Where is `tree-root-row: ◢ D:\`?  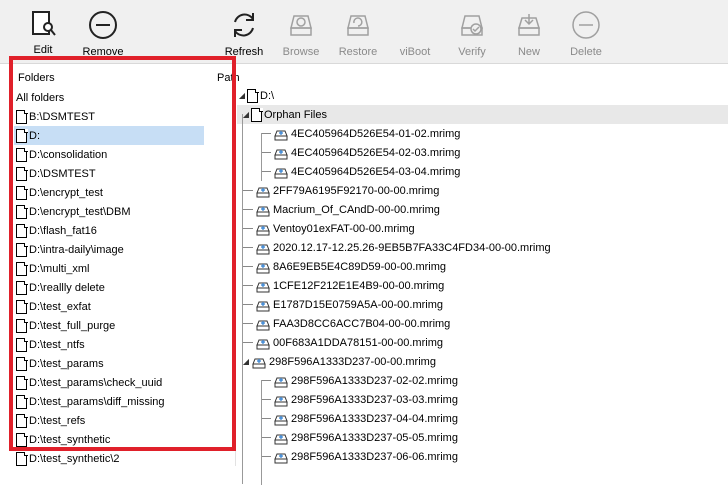
tree-root-row: ◢ D:\ is located at coordinates (482, 95).